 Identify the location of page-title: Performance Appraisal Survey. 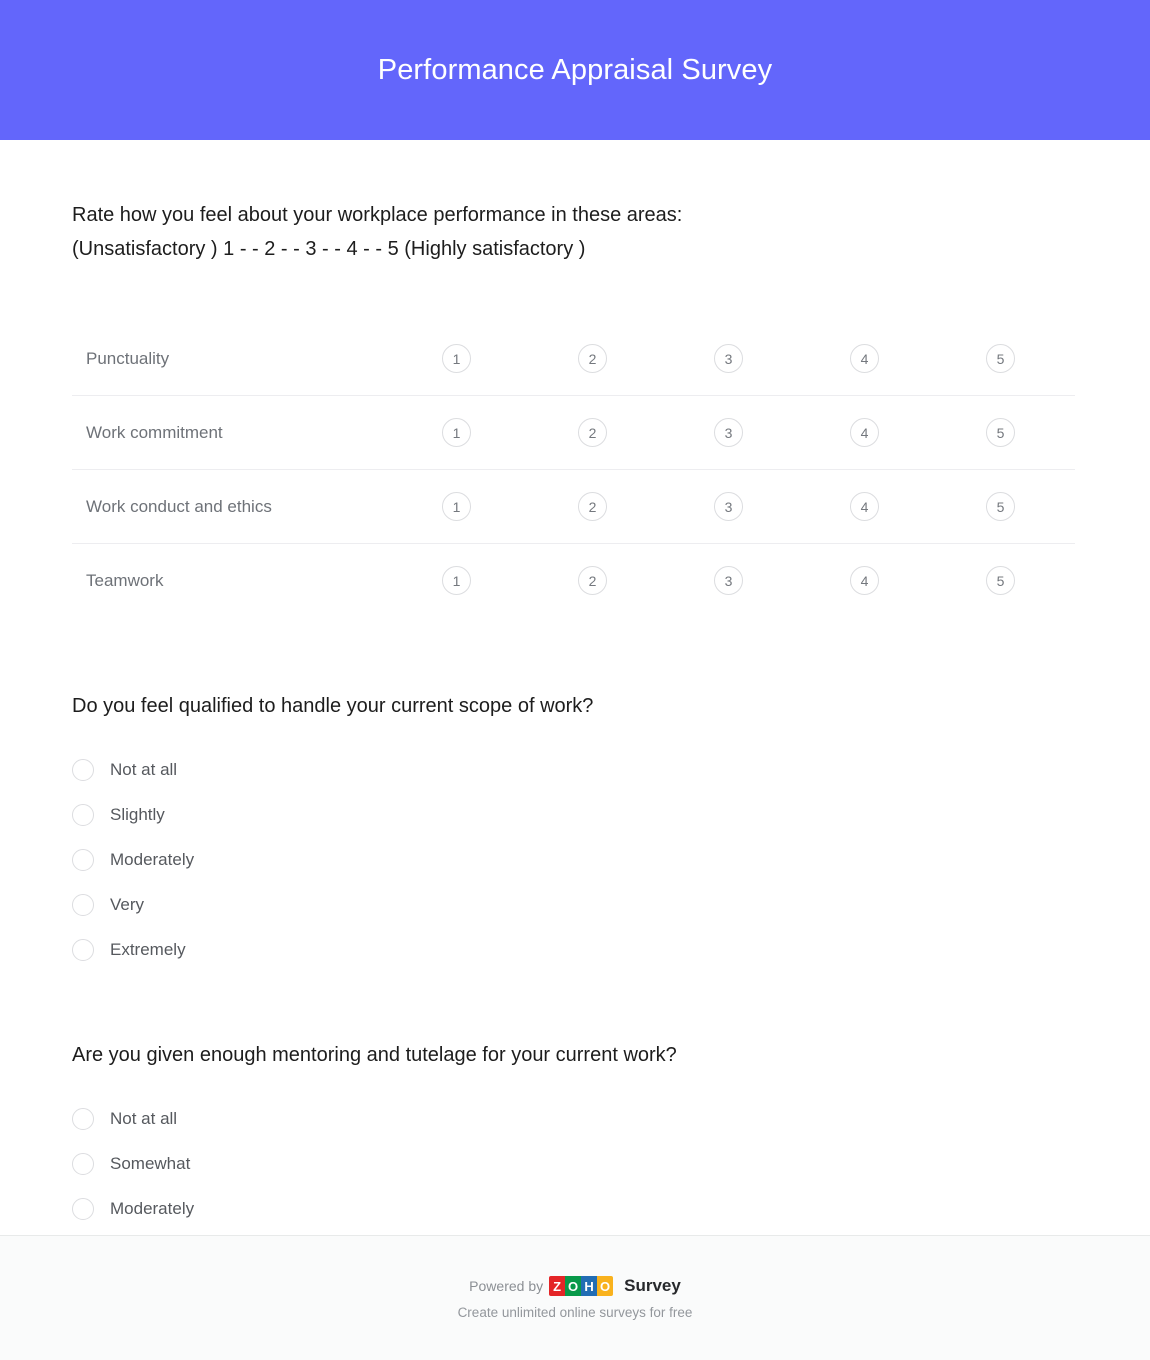
(575, 69).